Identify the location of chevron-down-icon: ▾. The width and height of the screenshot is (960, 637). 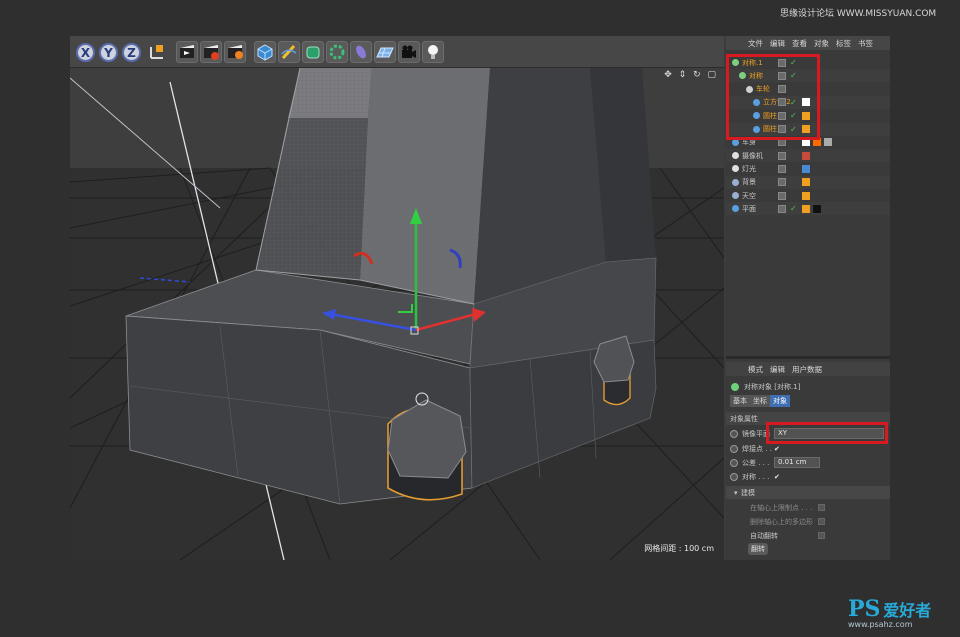
(736, 492).